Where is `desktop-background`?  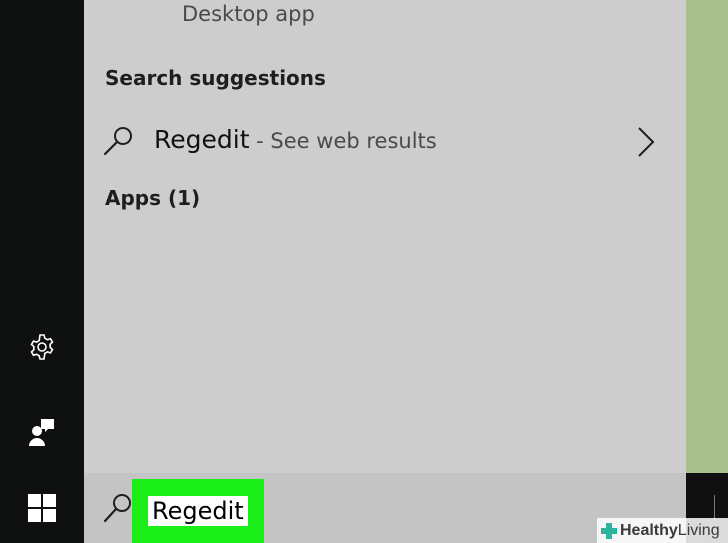 desktop-background is located at coordinates (707, 271).